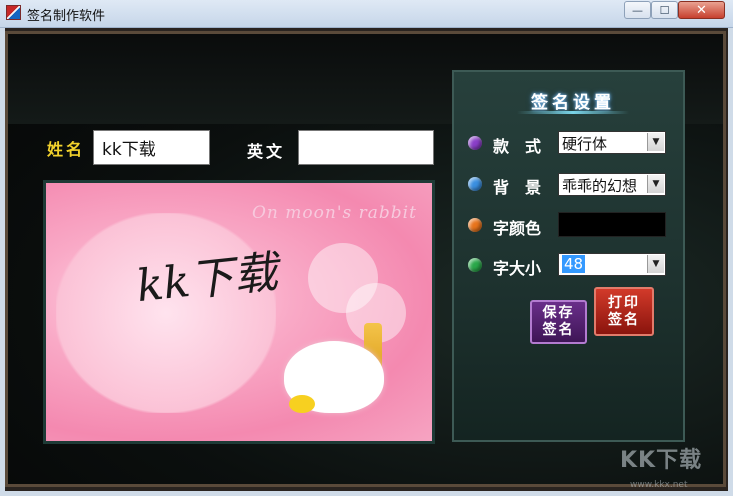  I want to click on font-size-select-value: 48, so click(574, 264).